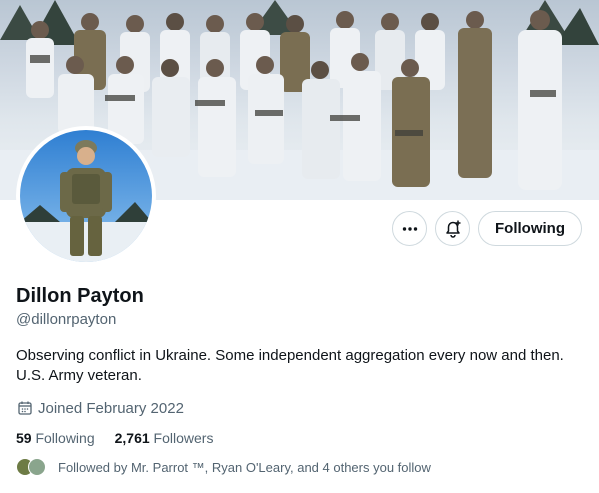  Describe the element at coordinates (183, 438) in the screenshot. I see `followers-label: Followers` at that location.